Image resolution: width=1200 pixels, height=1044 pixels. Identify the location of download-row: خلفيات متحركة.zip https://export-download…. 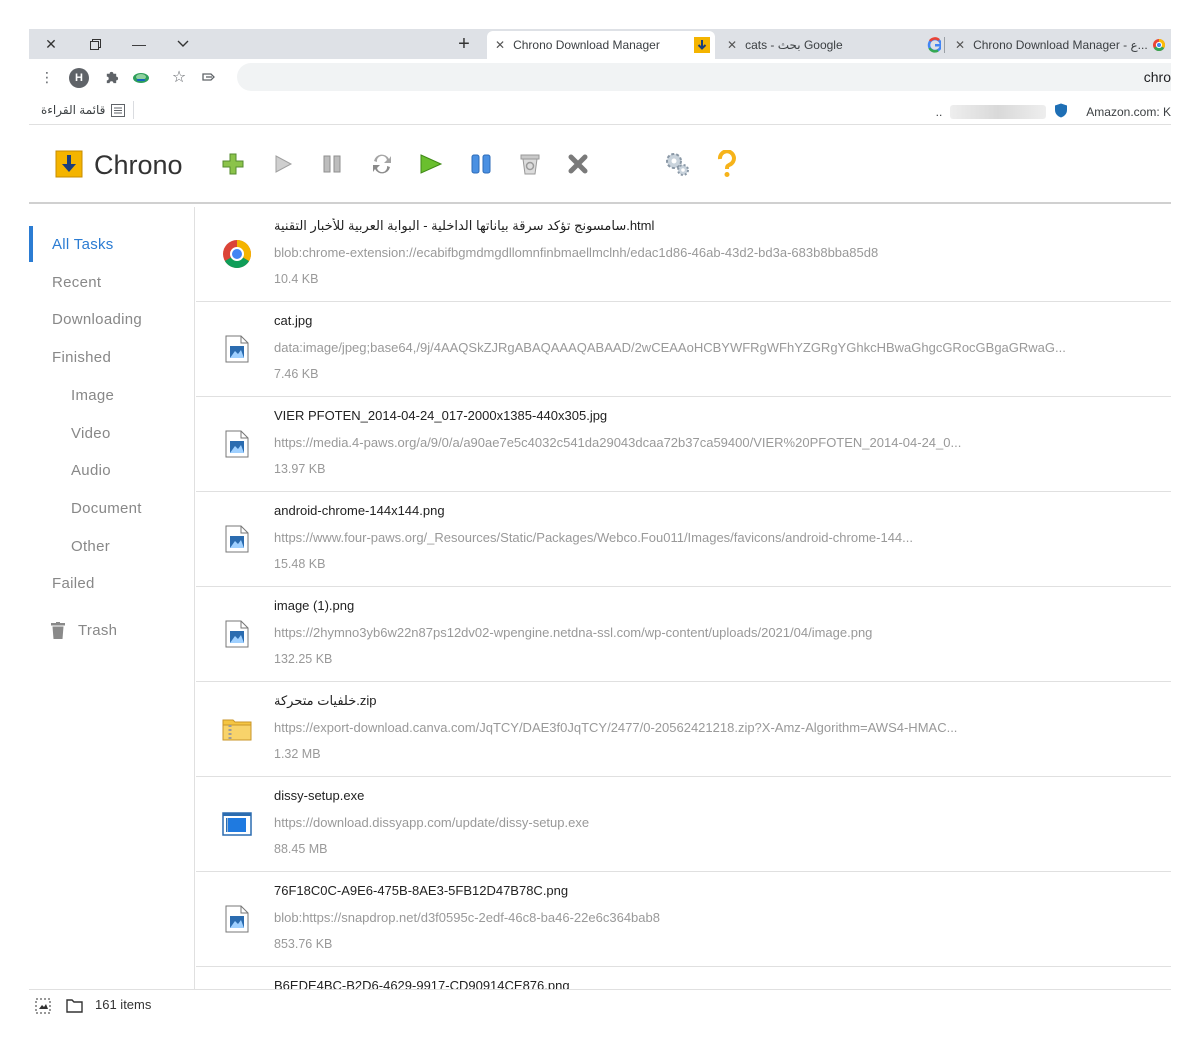
(683, 729).